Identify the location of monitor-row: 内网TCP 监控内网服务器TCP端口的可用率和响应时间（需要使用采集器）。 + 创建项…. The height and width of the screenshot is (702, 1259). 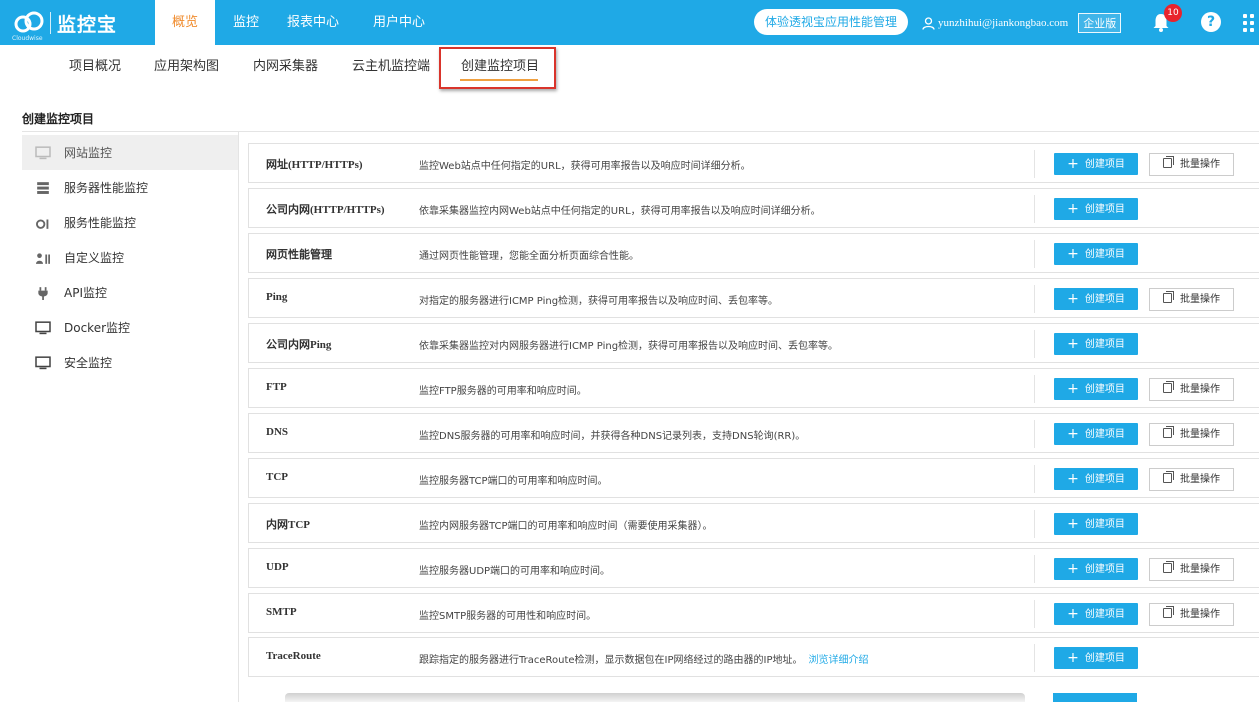
(753, 523).